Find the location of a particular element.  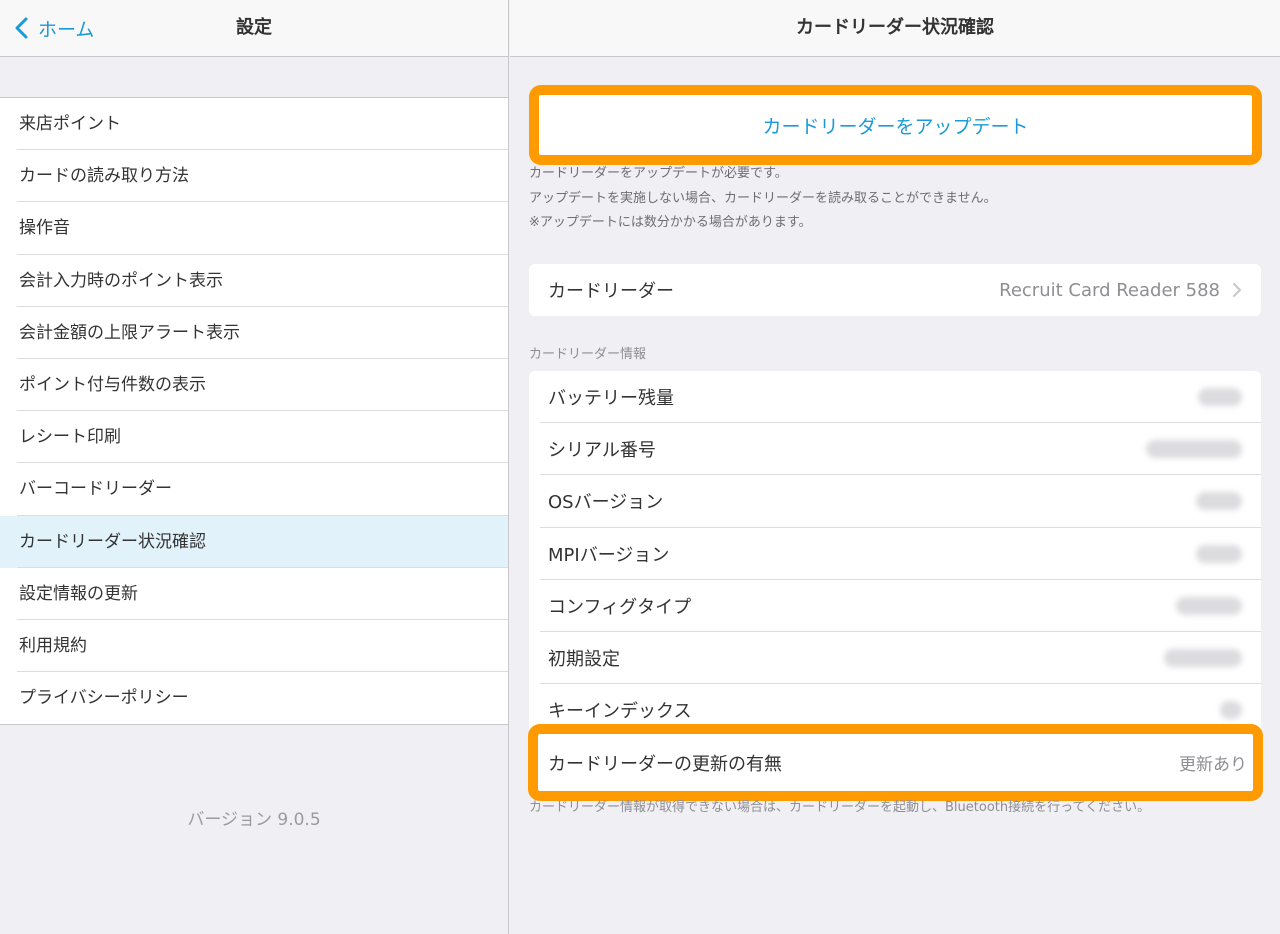

chevron-right-icon is located at coordinates (1237, 290).